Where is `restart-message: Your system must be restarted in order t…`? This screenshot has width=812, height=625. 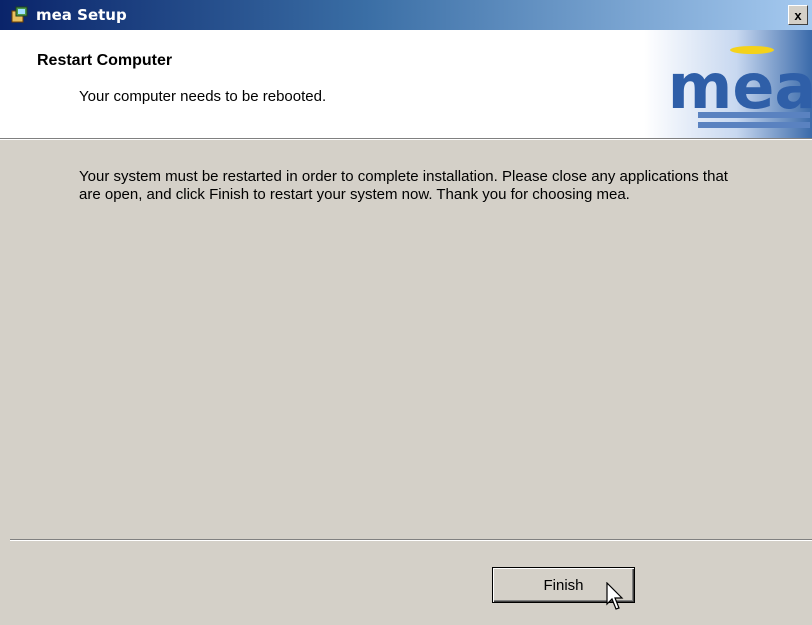 restart-message: Your system must be restarted in order t… is located at coordinates (403, 185).